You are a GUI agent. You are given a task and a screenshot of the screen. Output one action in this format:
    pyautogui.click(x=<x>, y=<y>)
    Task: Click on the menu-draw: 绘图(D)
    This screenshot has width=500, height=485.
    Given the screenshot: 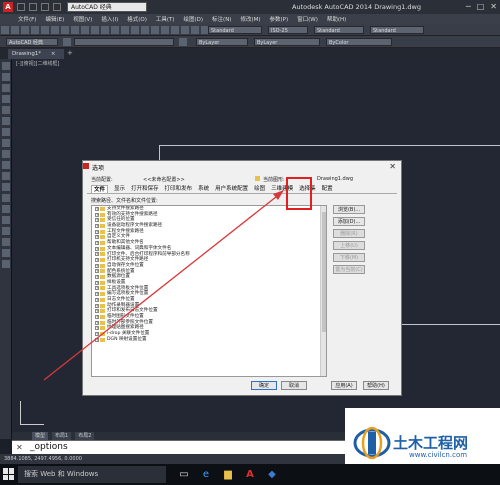 What is the action you would take?
    pyautogui.click(x=194, y=19)
    